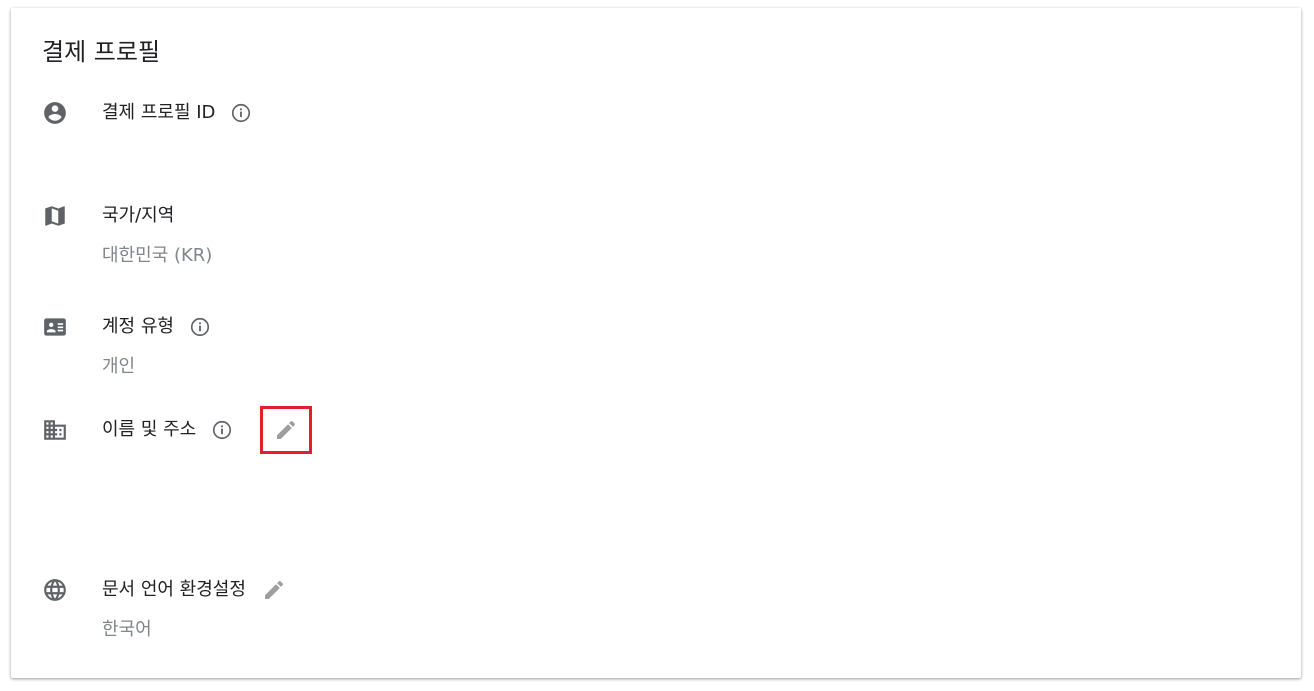 The image size is (1314, 691). Describe the element at coordinates (55, 590) in the screenshot. I see `globe-icon` at that location.